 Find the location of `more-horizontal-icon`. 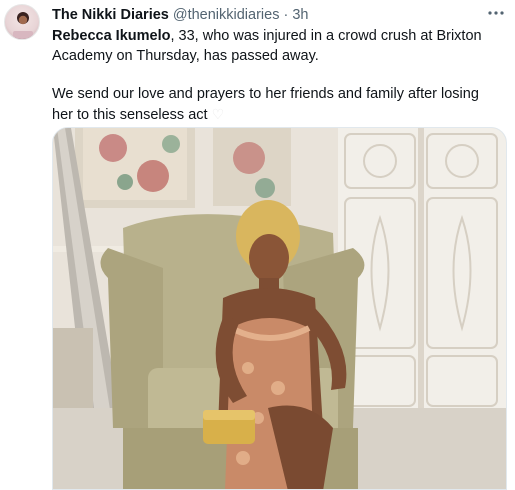

more-horizontal-icon is located at coordinates (496, 13).